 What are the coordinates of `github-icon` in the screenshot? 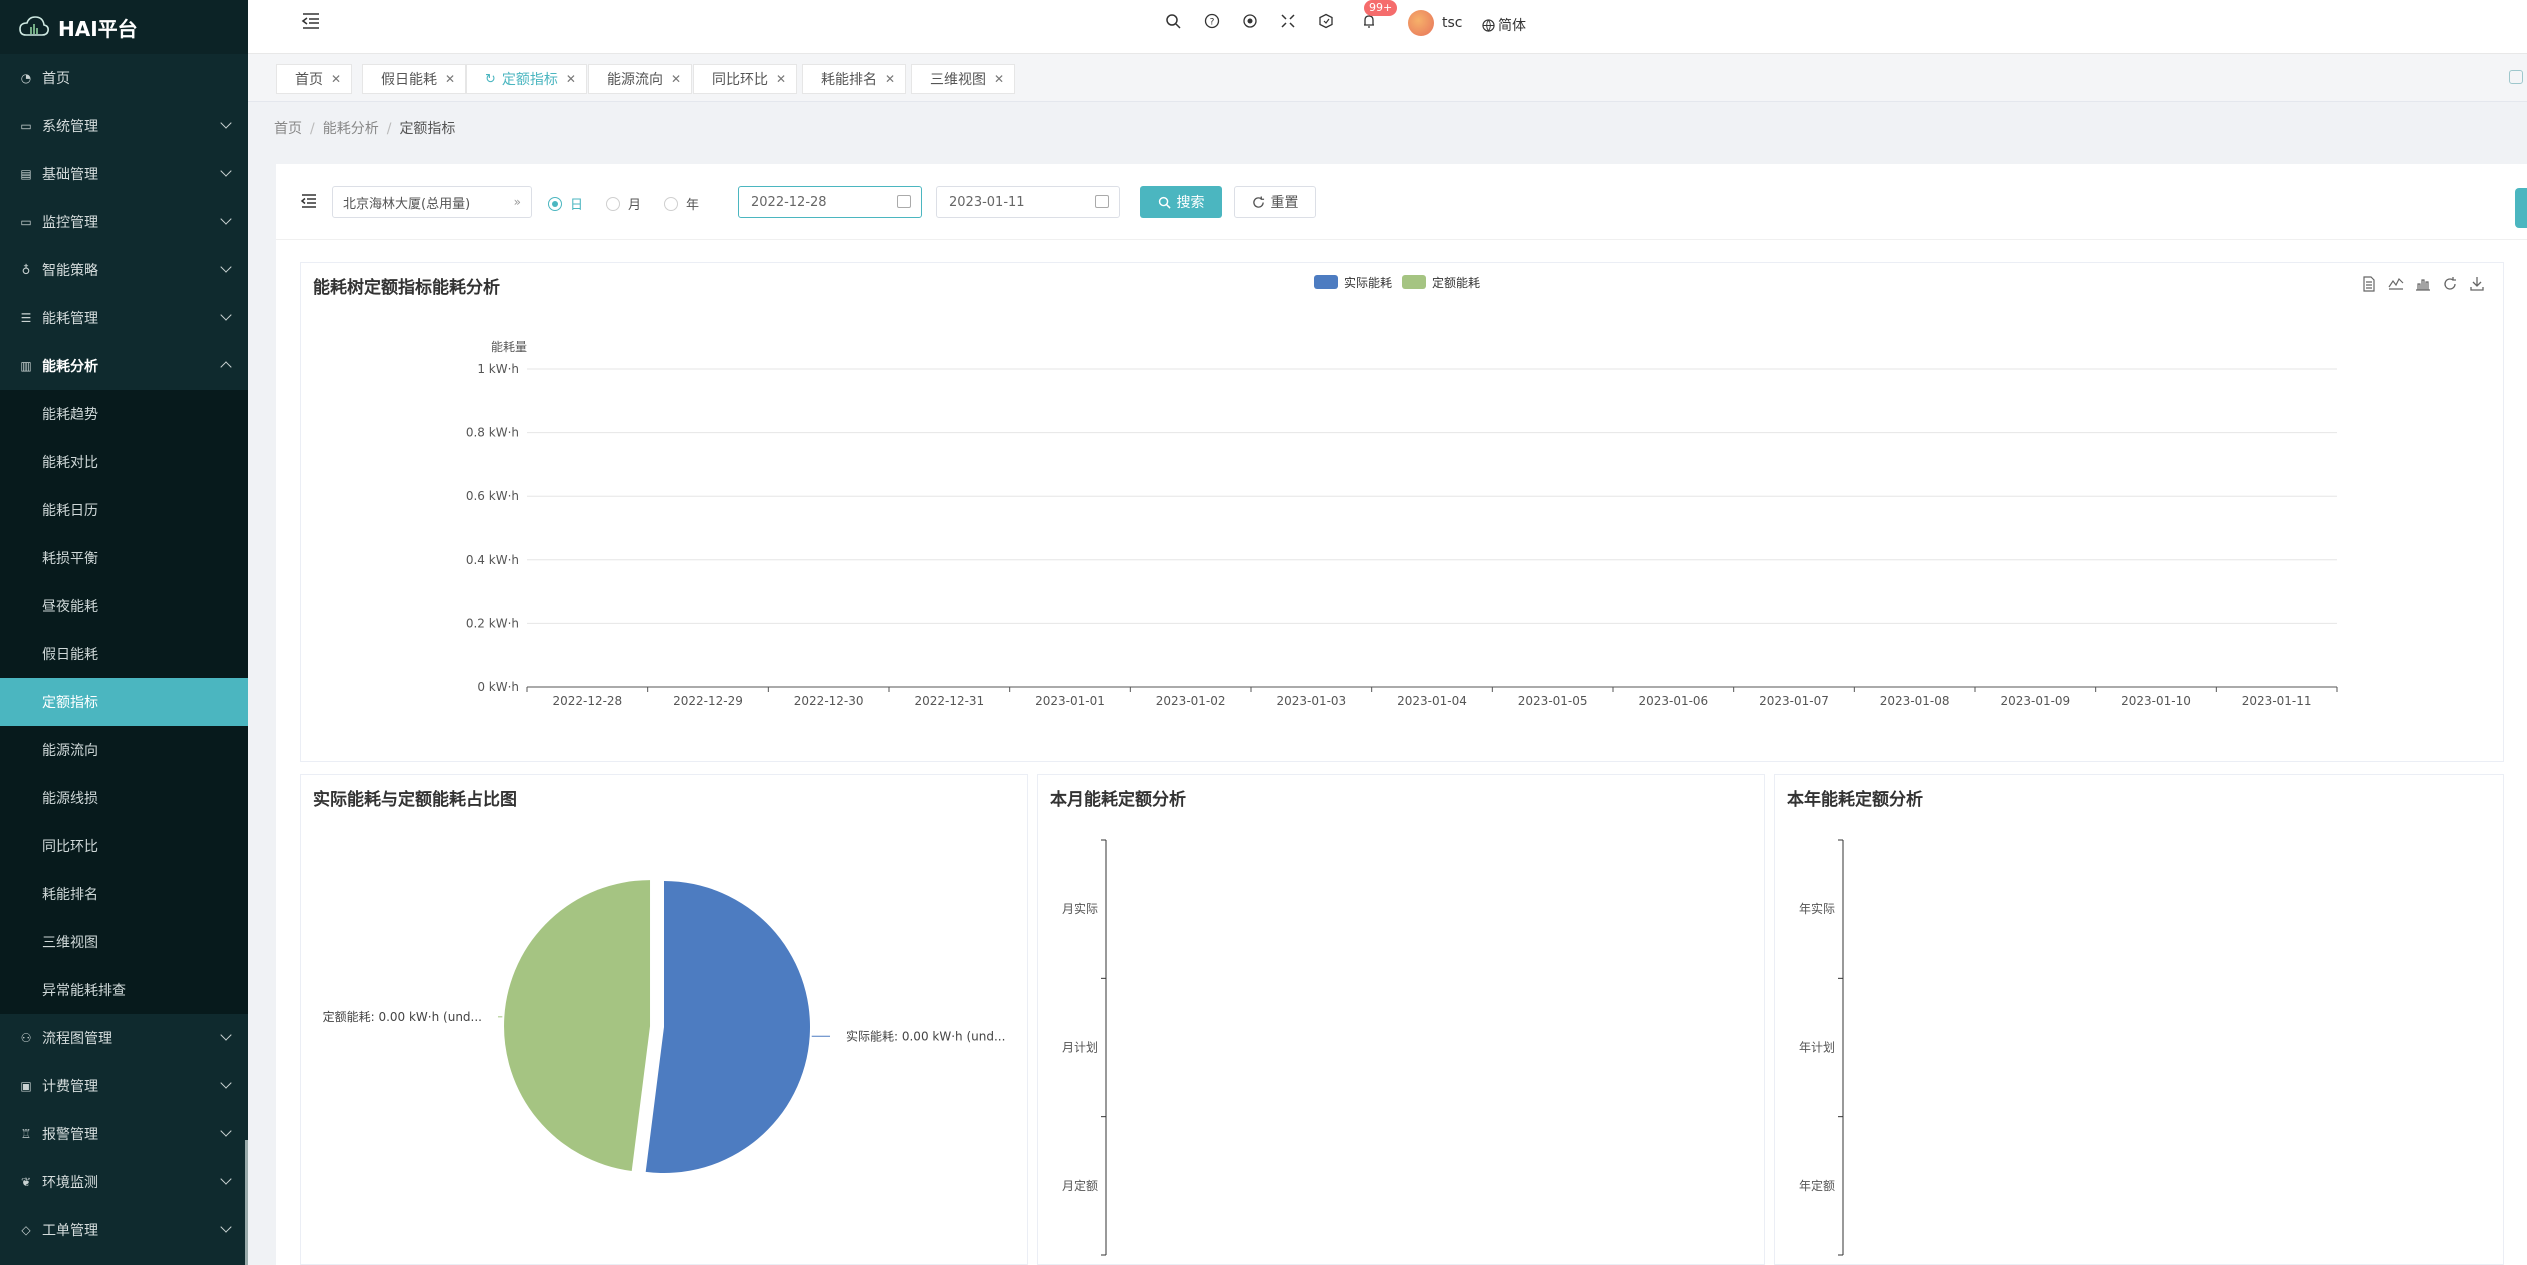 It's located at (1250, 21).